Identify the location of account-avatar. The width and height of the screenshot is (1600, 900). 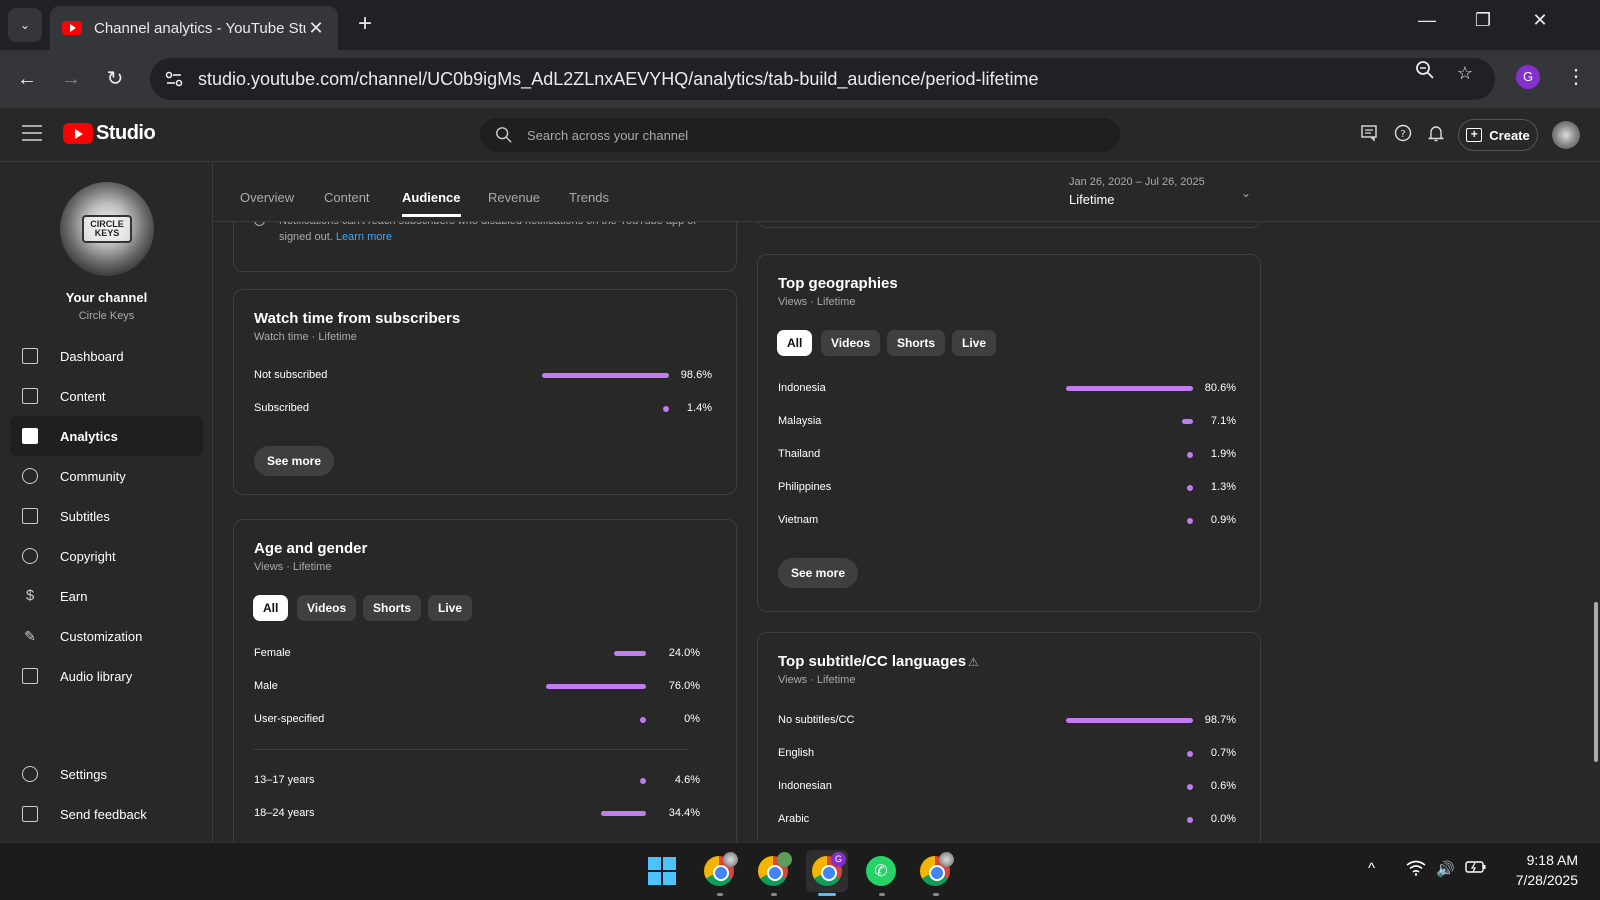
(1566, 135).